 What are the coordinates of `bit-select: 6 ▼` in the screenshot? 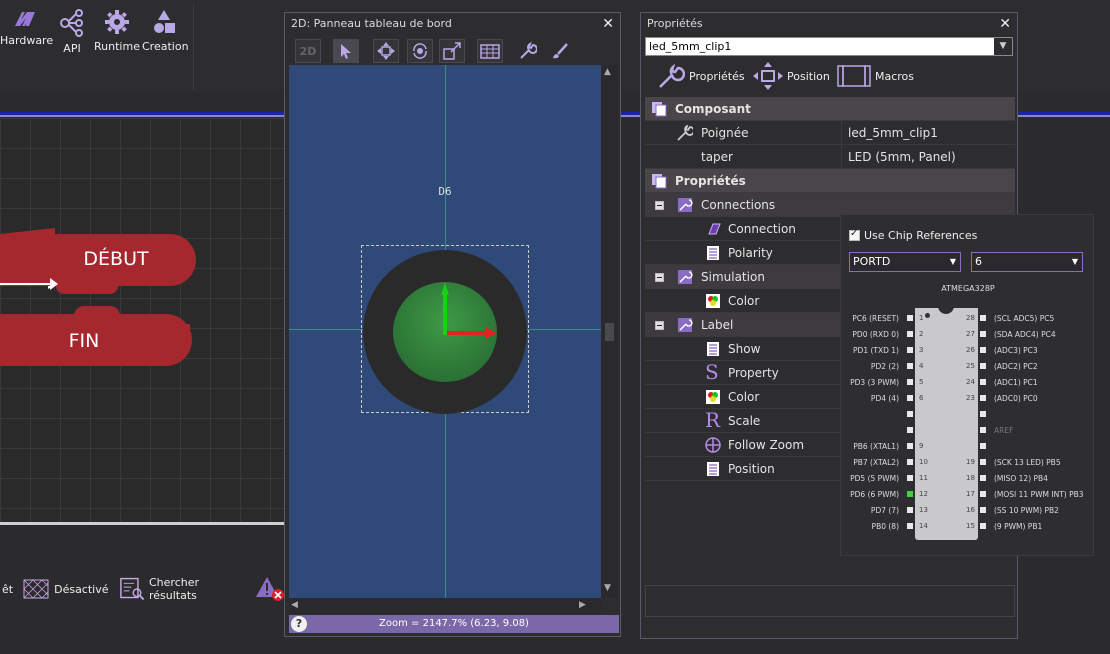 It's located at (1027, 262).